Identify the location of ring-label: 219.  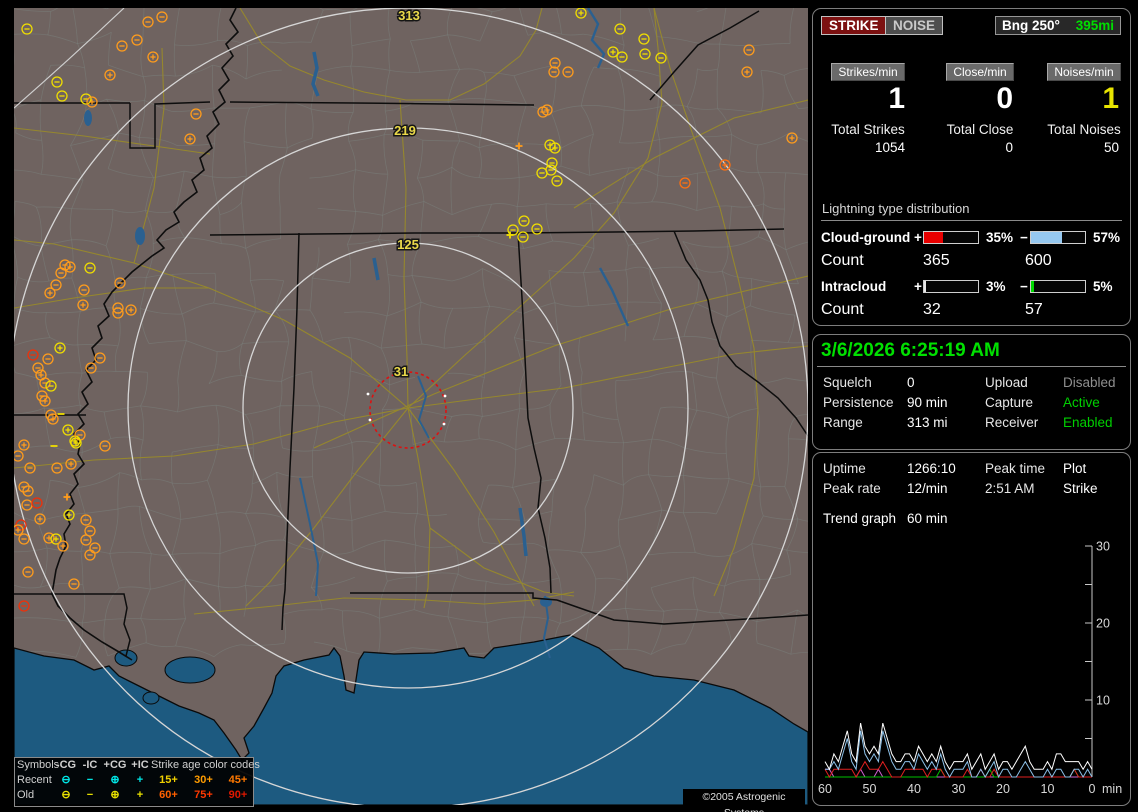
(405, 130).